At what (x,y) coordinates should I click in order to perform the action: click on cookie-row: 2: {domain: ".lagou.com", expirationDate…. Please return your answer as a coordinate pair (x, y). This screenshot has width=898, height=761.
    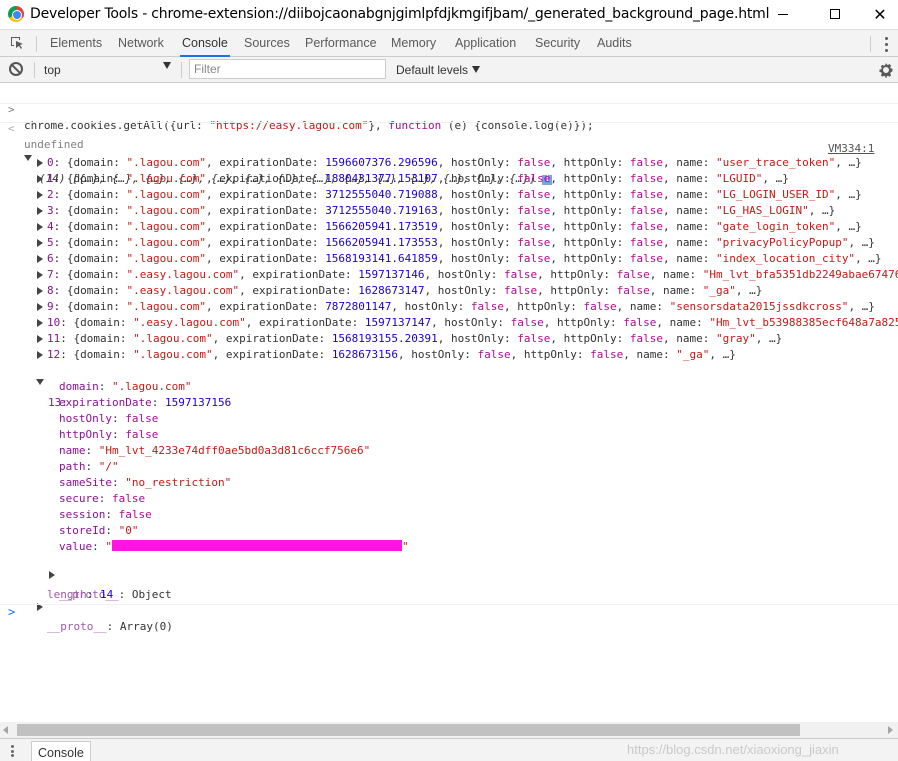
    Looking at the image, I should click on (449, 195).